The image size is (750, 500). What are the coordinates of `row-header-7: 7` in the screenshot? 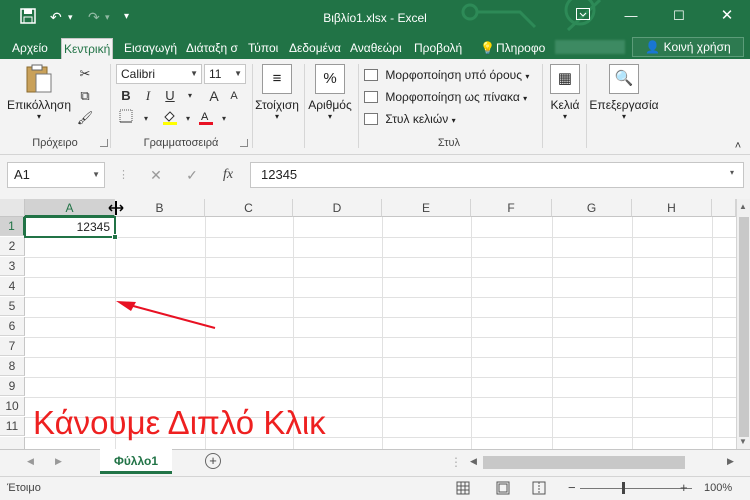 It's located at (12, 346).